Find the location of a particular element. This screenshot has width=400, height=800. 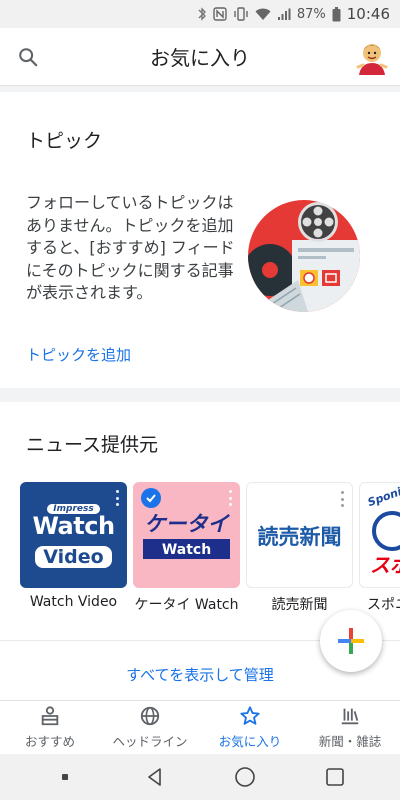

nav-label: おすすめ is located at coordinates (49, 741).